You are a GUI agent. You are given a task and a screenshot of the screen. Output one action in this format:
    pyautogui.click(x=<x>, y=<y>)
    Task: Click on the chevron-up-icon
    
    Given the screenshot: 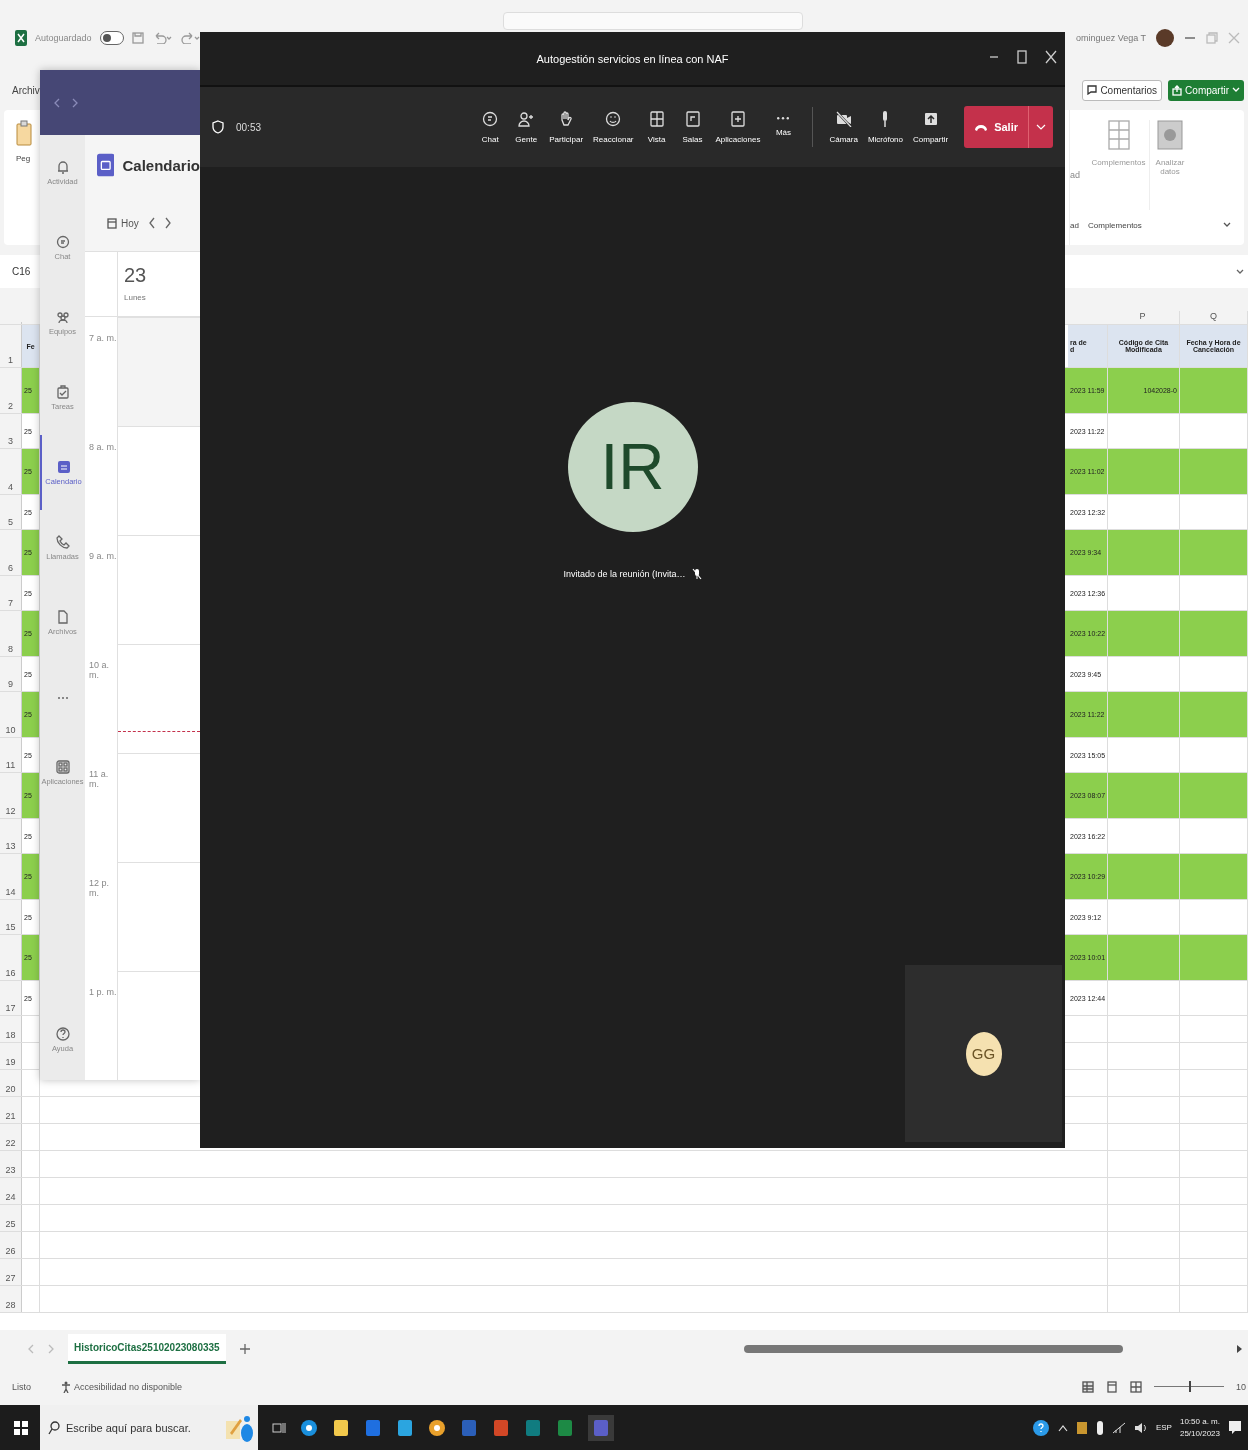 What is the action you would take?
    pyautogui.click(x=1062, y=1427)
    